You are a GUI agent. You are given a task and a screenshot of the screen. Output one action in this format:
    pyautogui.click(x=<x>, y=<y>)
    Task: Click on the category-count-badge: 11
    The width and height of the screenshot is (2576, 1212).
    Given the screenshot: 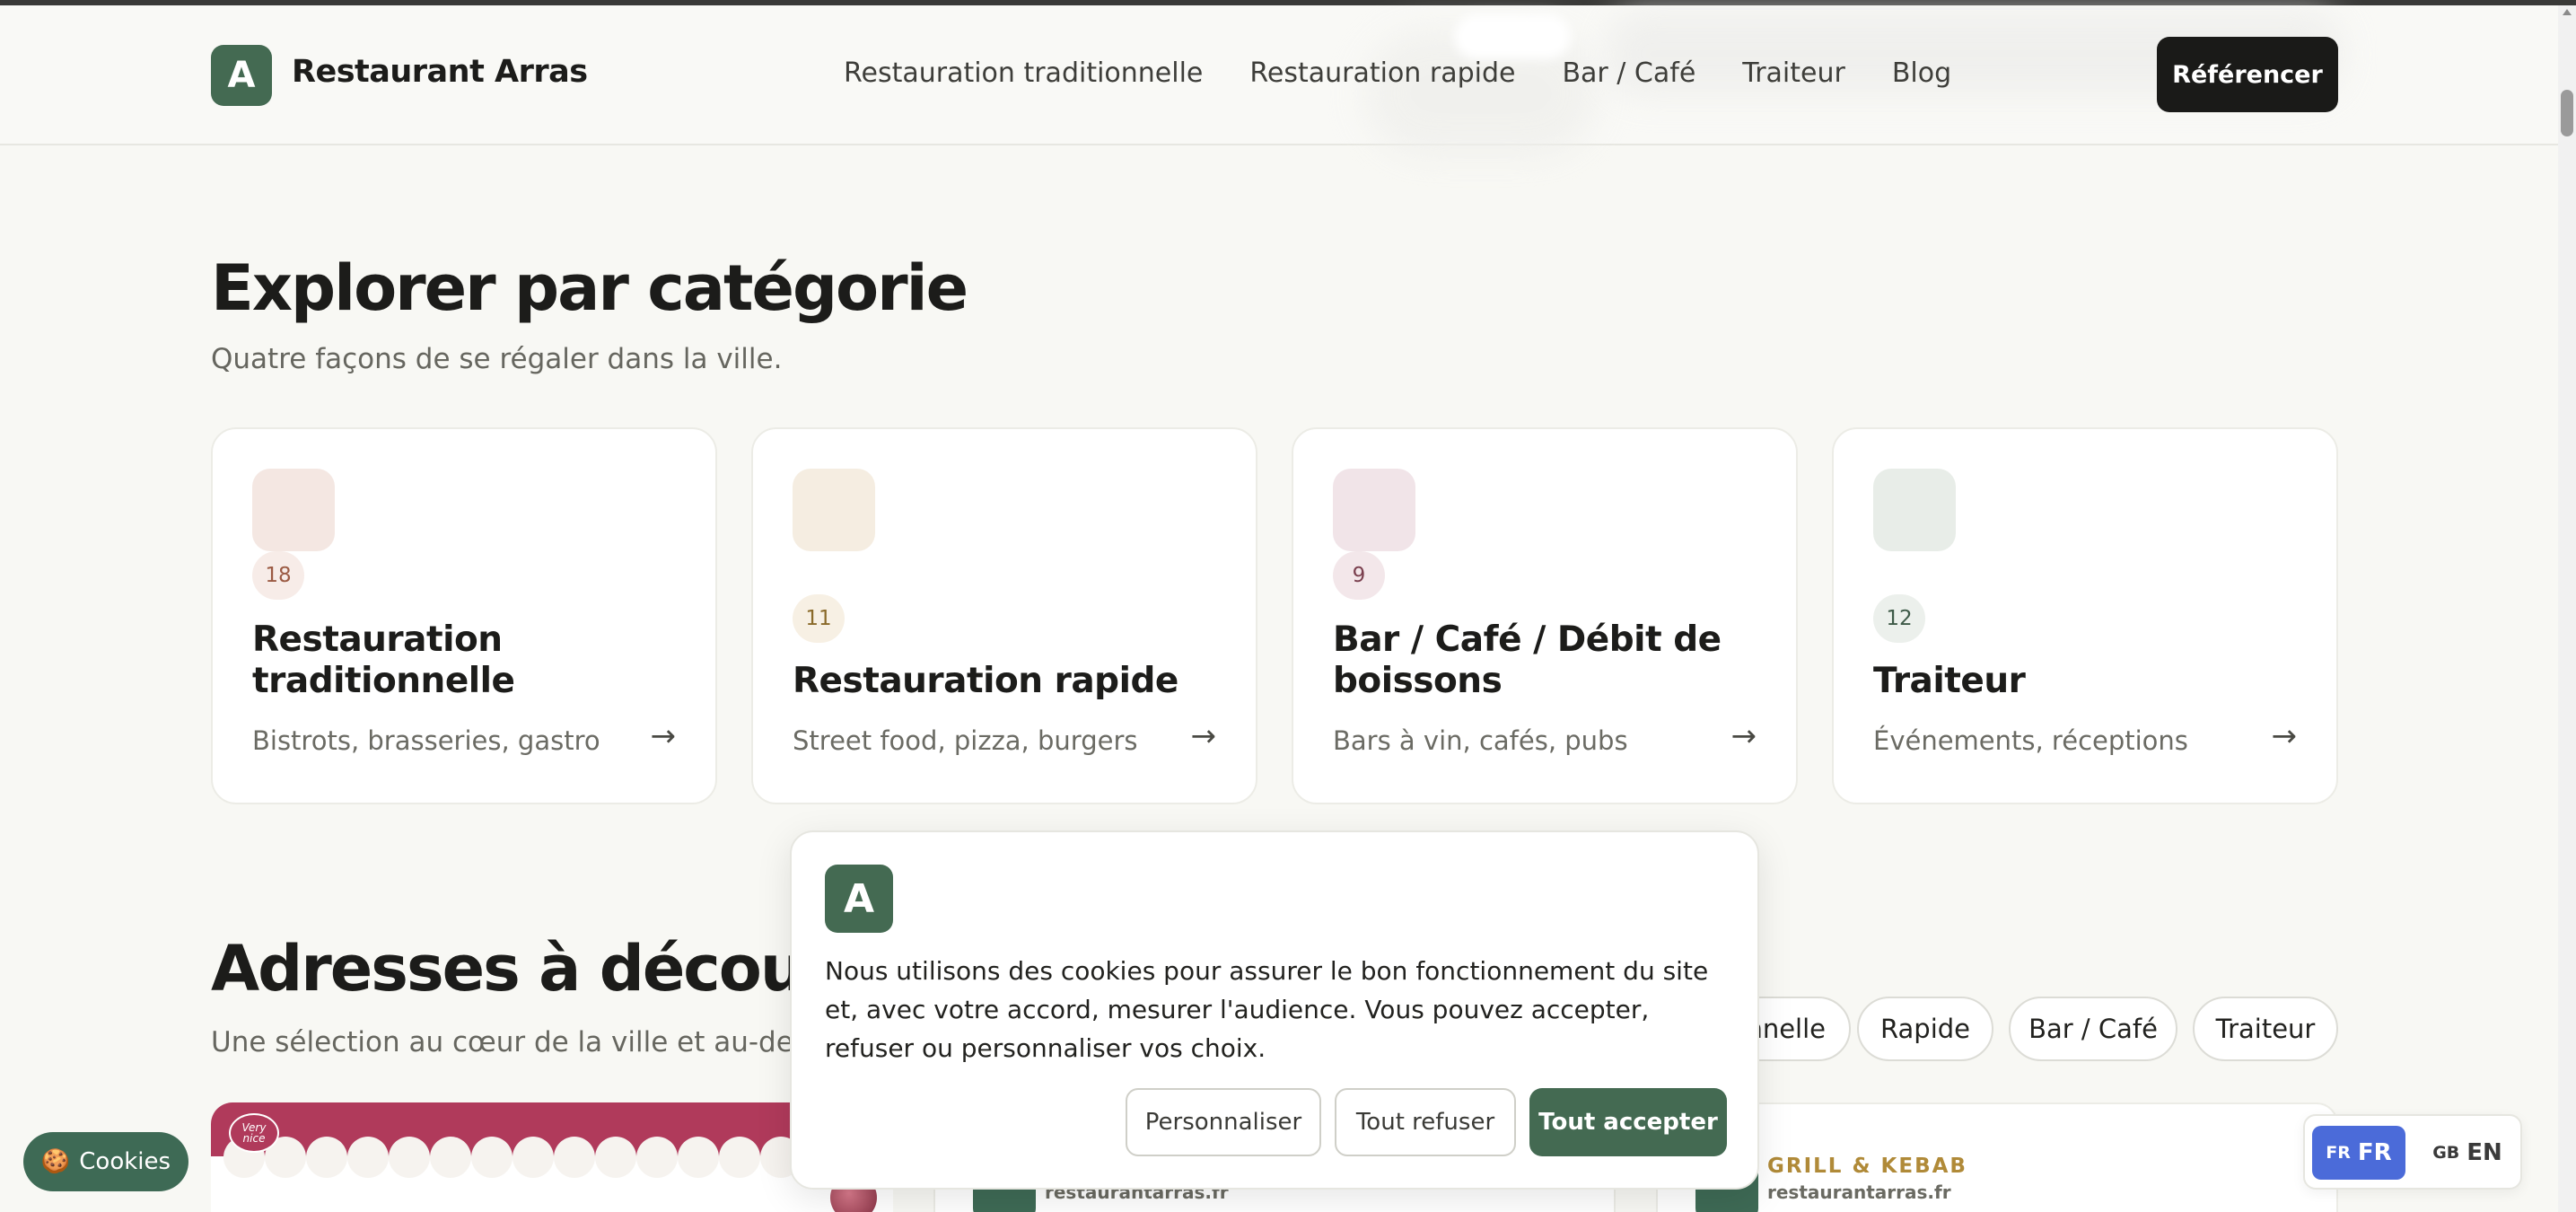 What is the action you would take?
    pyautogui.click(x=819, y=618)
    